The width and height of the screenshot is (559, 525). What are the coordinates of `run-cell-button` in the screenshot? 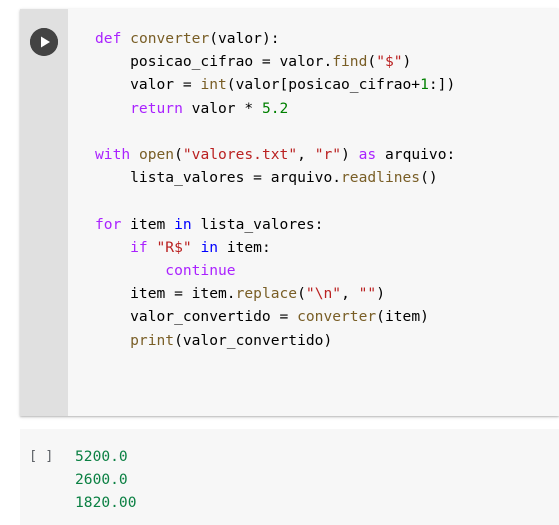 It's located at (44, 42).